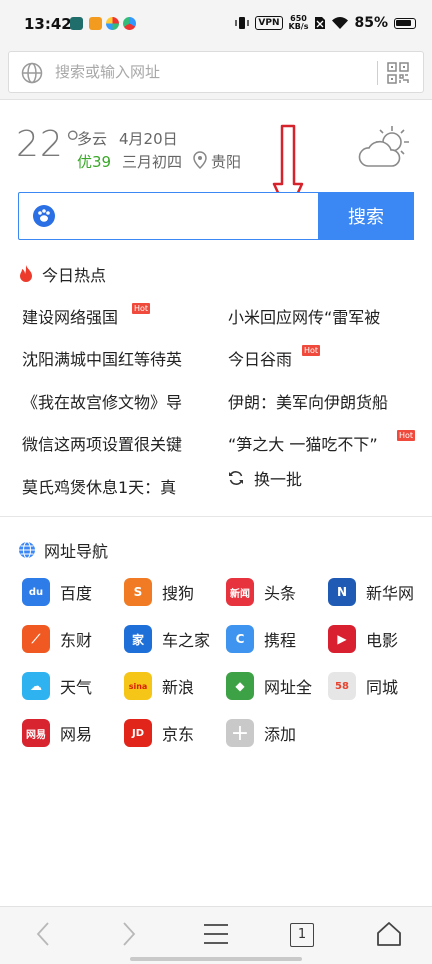 The image size is (432, 964). Describe the element at coordinates (216, 148) in the screenshot. I see `weather-widget: 22° 多云 4月20日 优39 三月初四 贵阳` at that location.